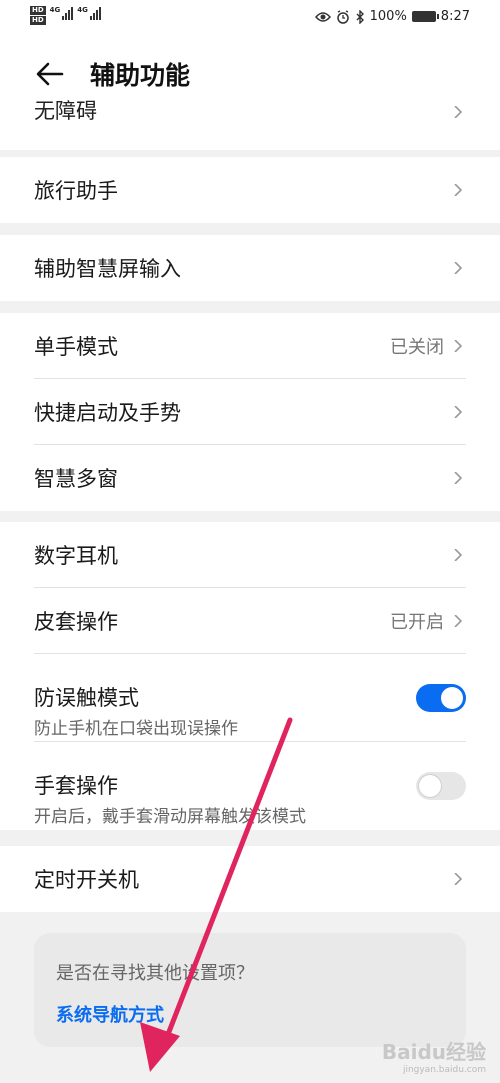  What do you see at coordinates (76, 622) in the screenshot?
I see `list-item-label: 皮套操作` at bounding box center [76, 622].